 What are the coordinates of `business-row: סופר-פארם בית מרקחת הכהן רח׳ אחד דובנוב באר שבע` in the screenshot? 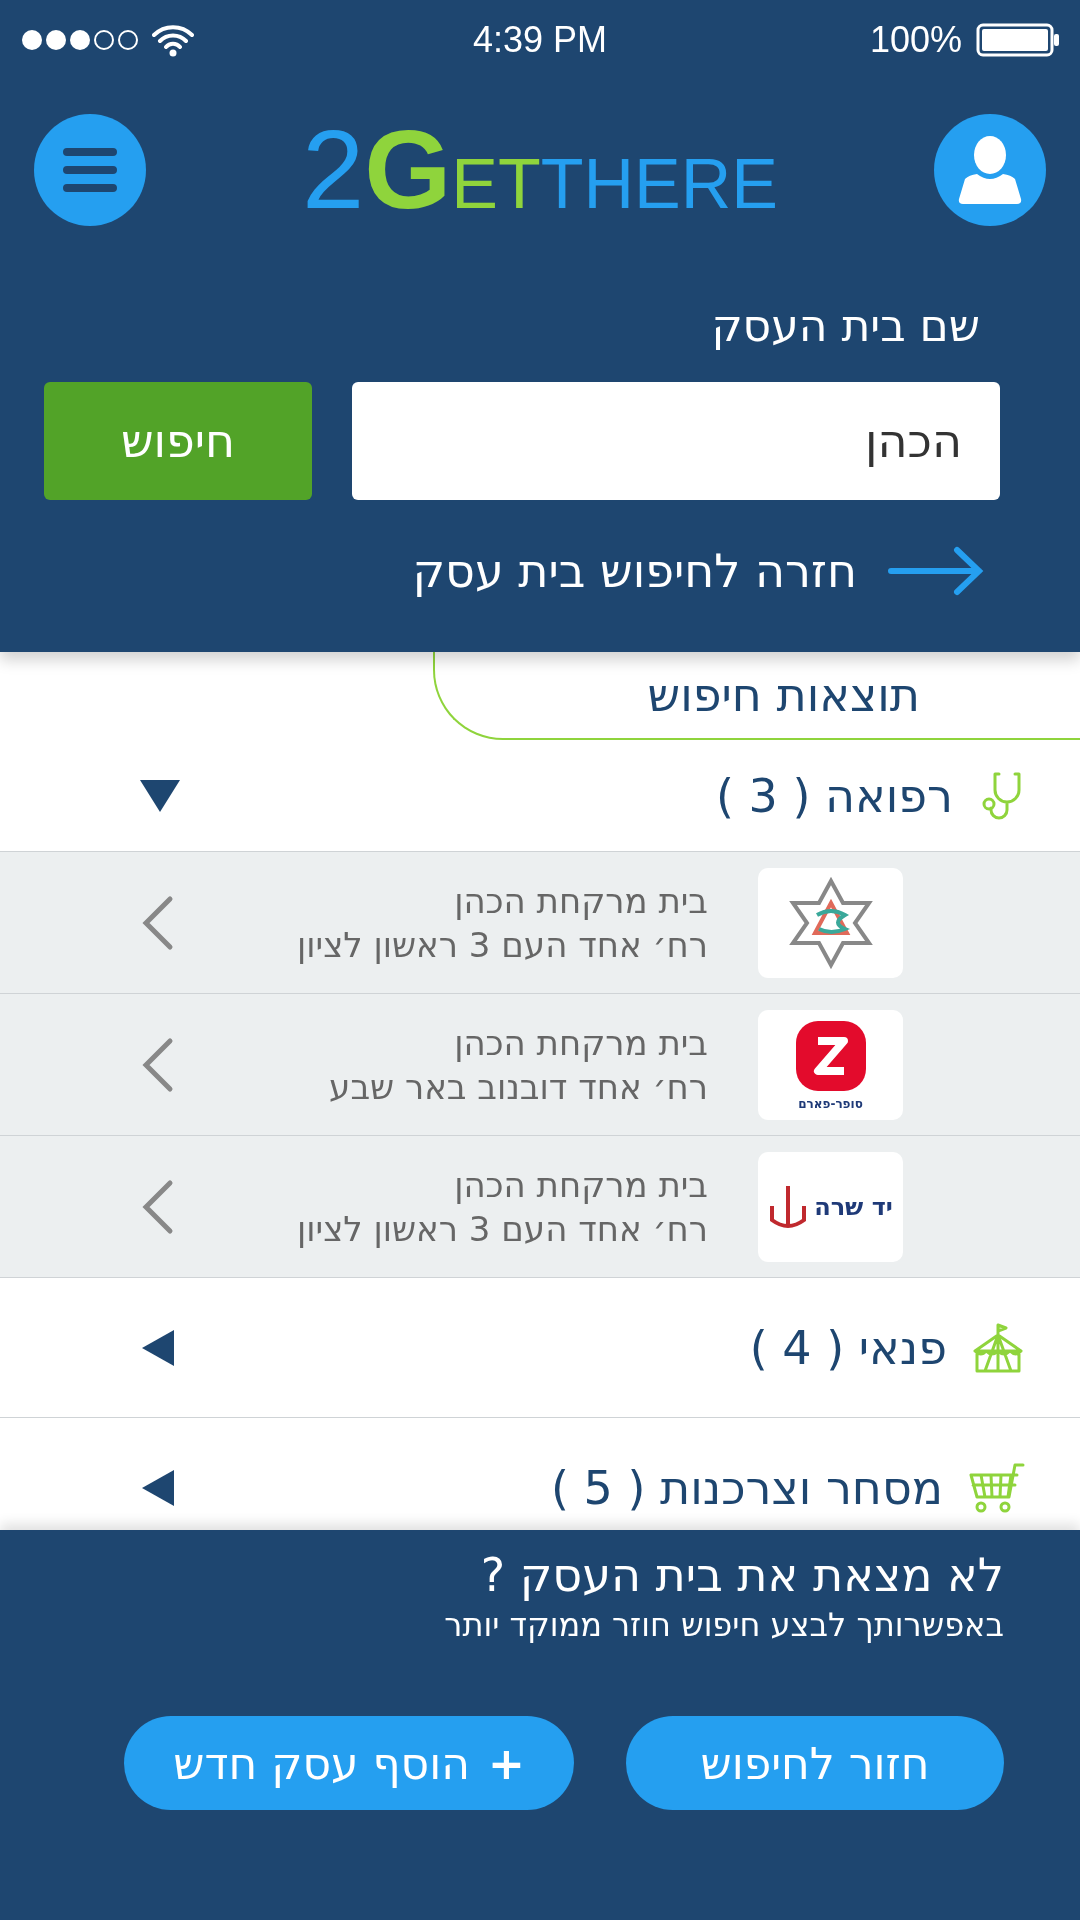 It's located at (540, 1065).